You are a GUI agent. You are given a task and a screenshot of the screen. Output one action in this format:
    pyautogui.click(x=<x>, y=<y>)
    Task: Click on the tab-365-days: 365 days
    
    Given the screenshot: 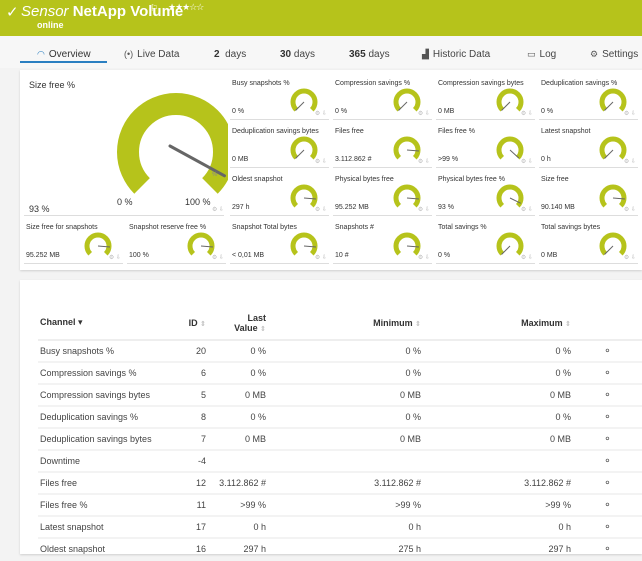 What is the action you would take?
    pyautogui.click(x=369, y=54)
    